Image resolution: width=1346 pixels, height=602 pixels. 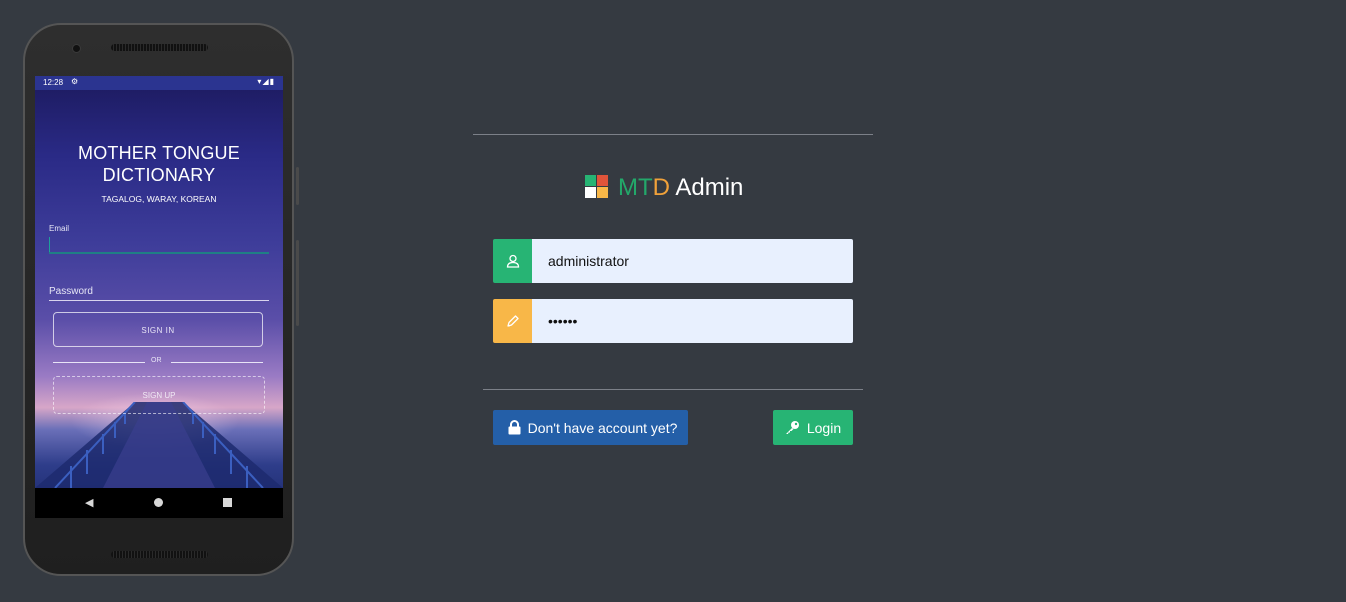 What do you see at coordinates (227, 502) in the screenshot?
I see `recents-icon` at bounding box center [227, 502].